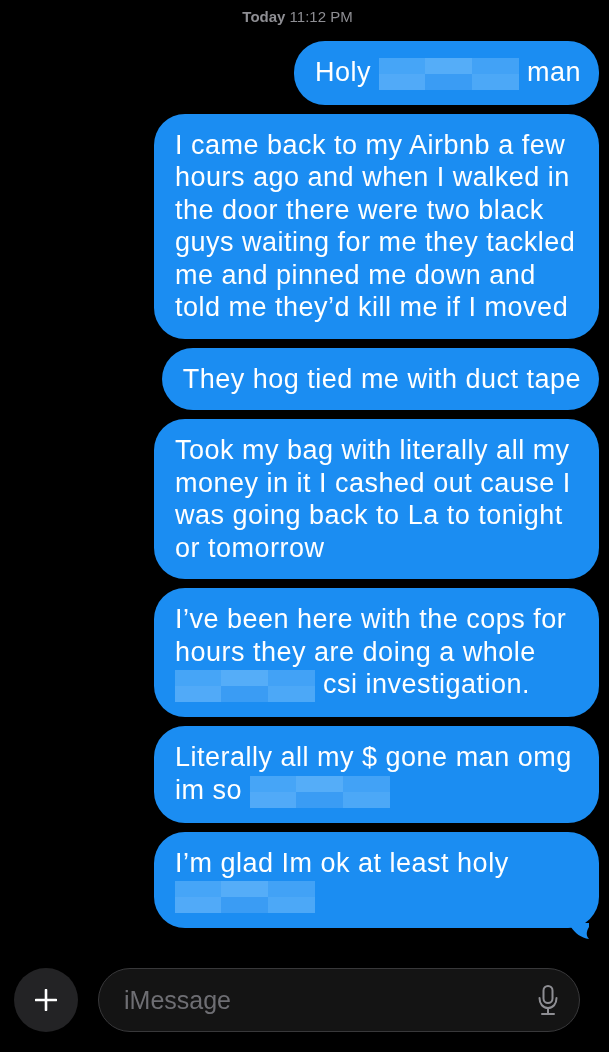  Describe the element at coordinates (339, 1000) in the screenshot. I see `message-input-field: iMessage` at that location.